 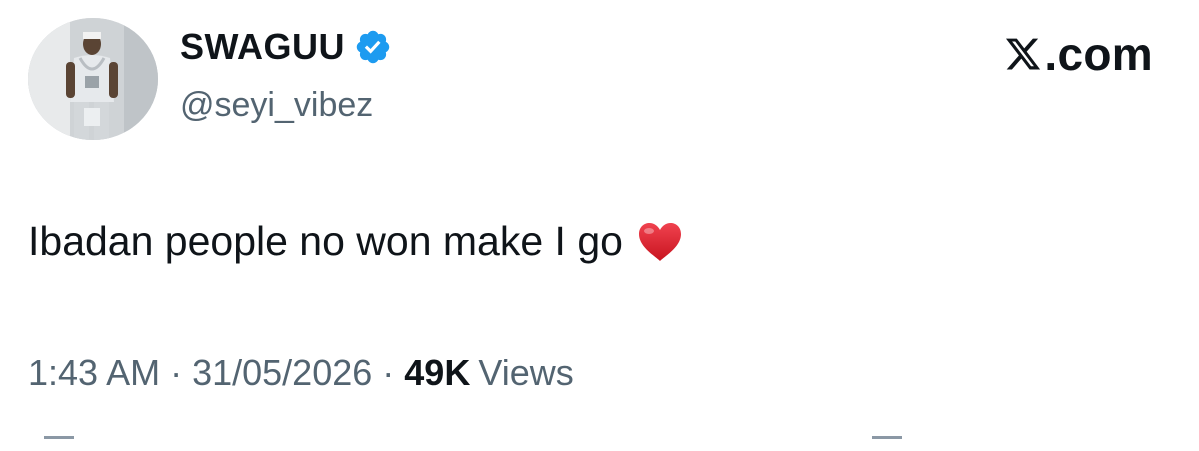 What do you see at coordinates (373, 47) in the screenshot?
I see `verified-badge-icon` at bounding box center [373, 47].